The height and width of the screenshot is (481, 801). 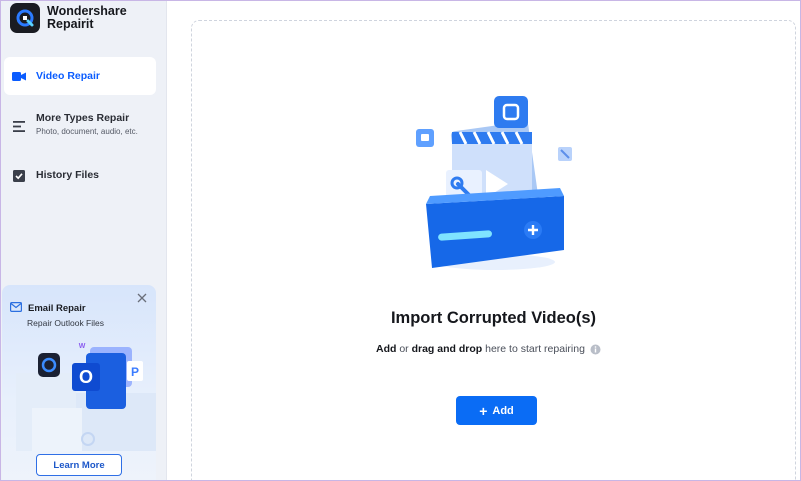 What do you see at coordinates (86, 377) in the screenshot?
I see `svg-text: O` at bounding box center [86, 377].